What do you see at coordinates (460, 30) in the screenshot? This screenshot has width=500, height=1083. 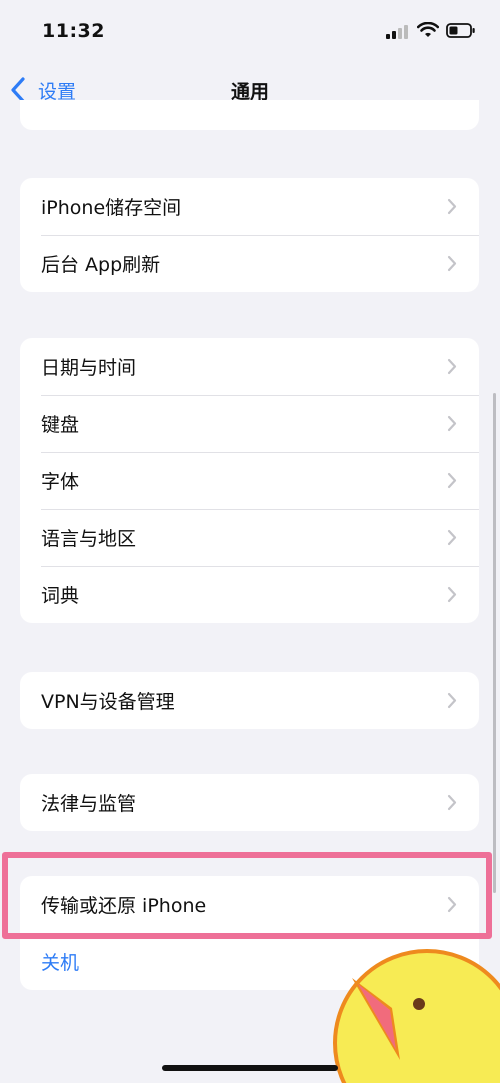 I see `battery-icon` at bounding box center [460, 30].